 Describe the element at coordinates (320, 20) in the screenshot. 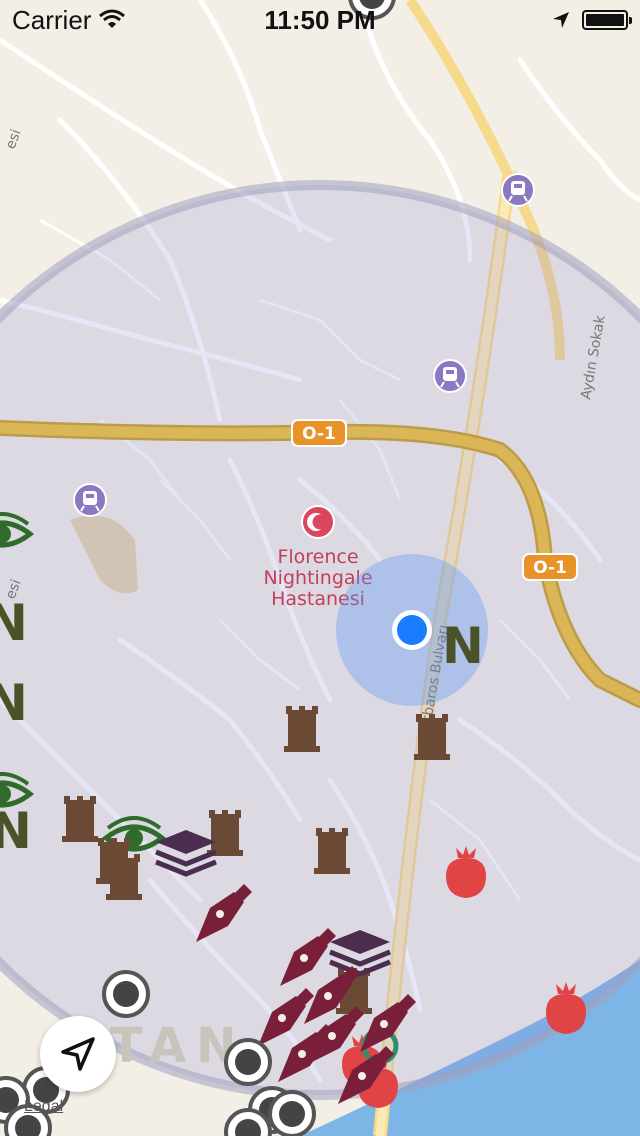

I see `status-bar: Carrier 11:50 PM` at that location.